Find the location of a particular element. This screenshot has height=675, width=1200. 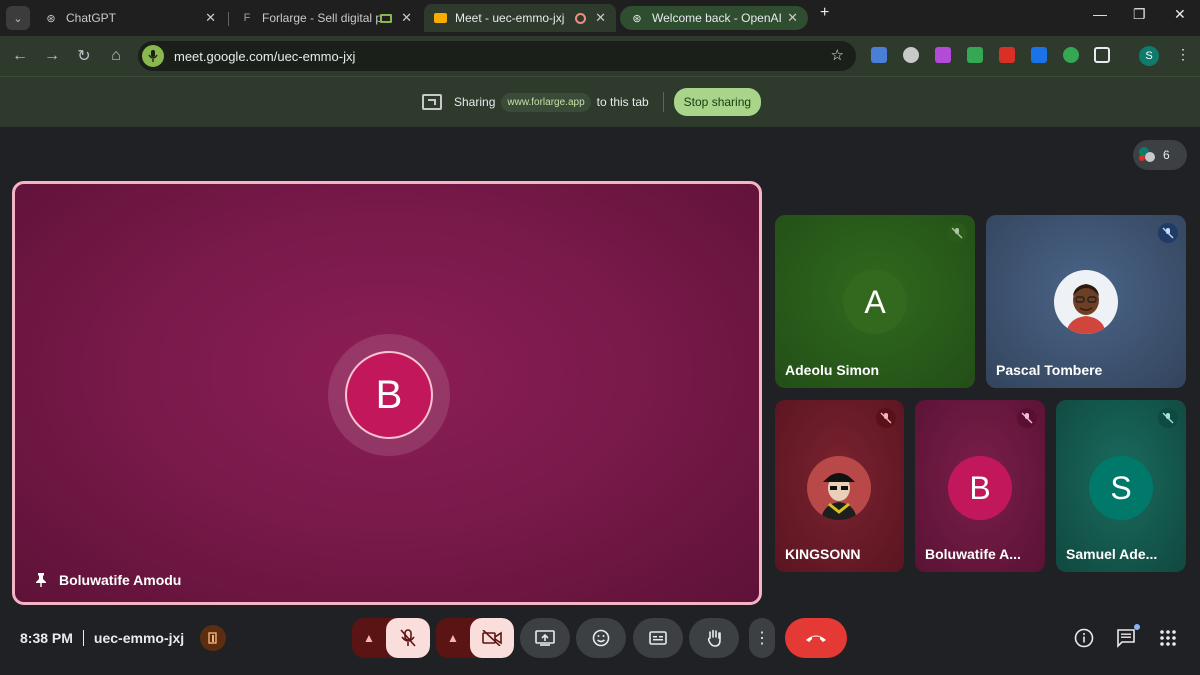

camera-control: ▲ is located at coordinates (475, 638).